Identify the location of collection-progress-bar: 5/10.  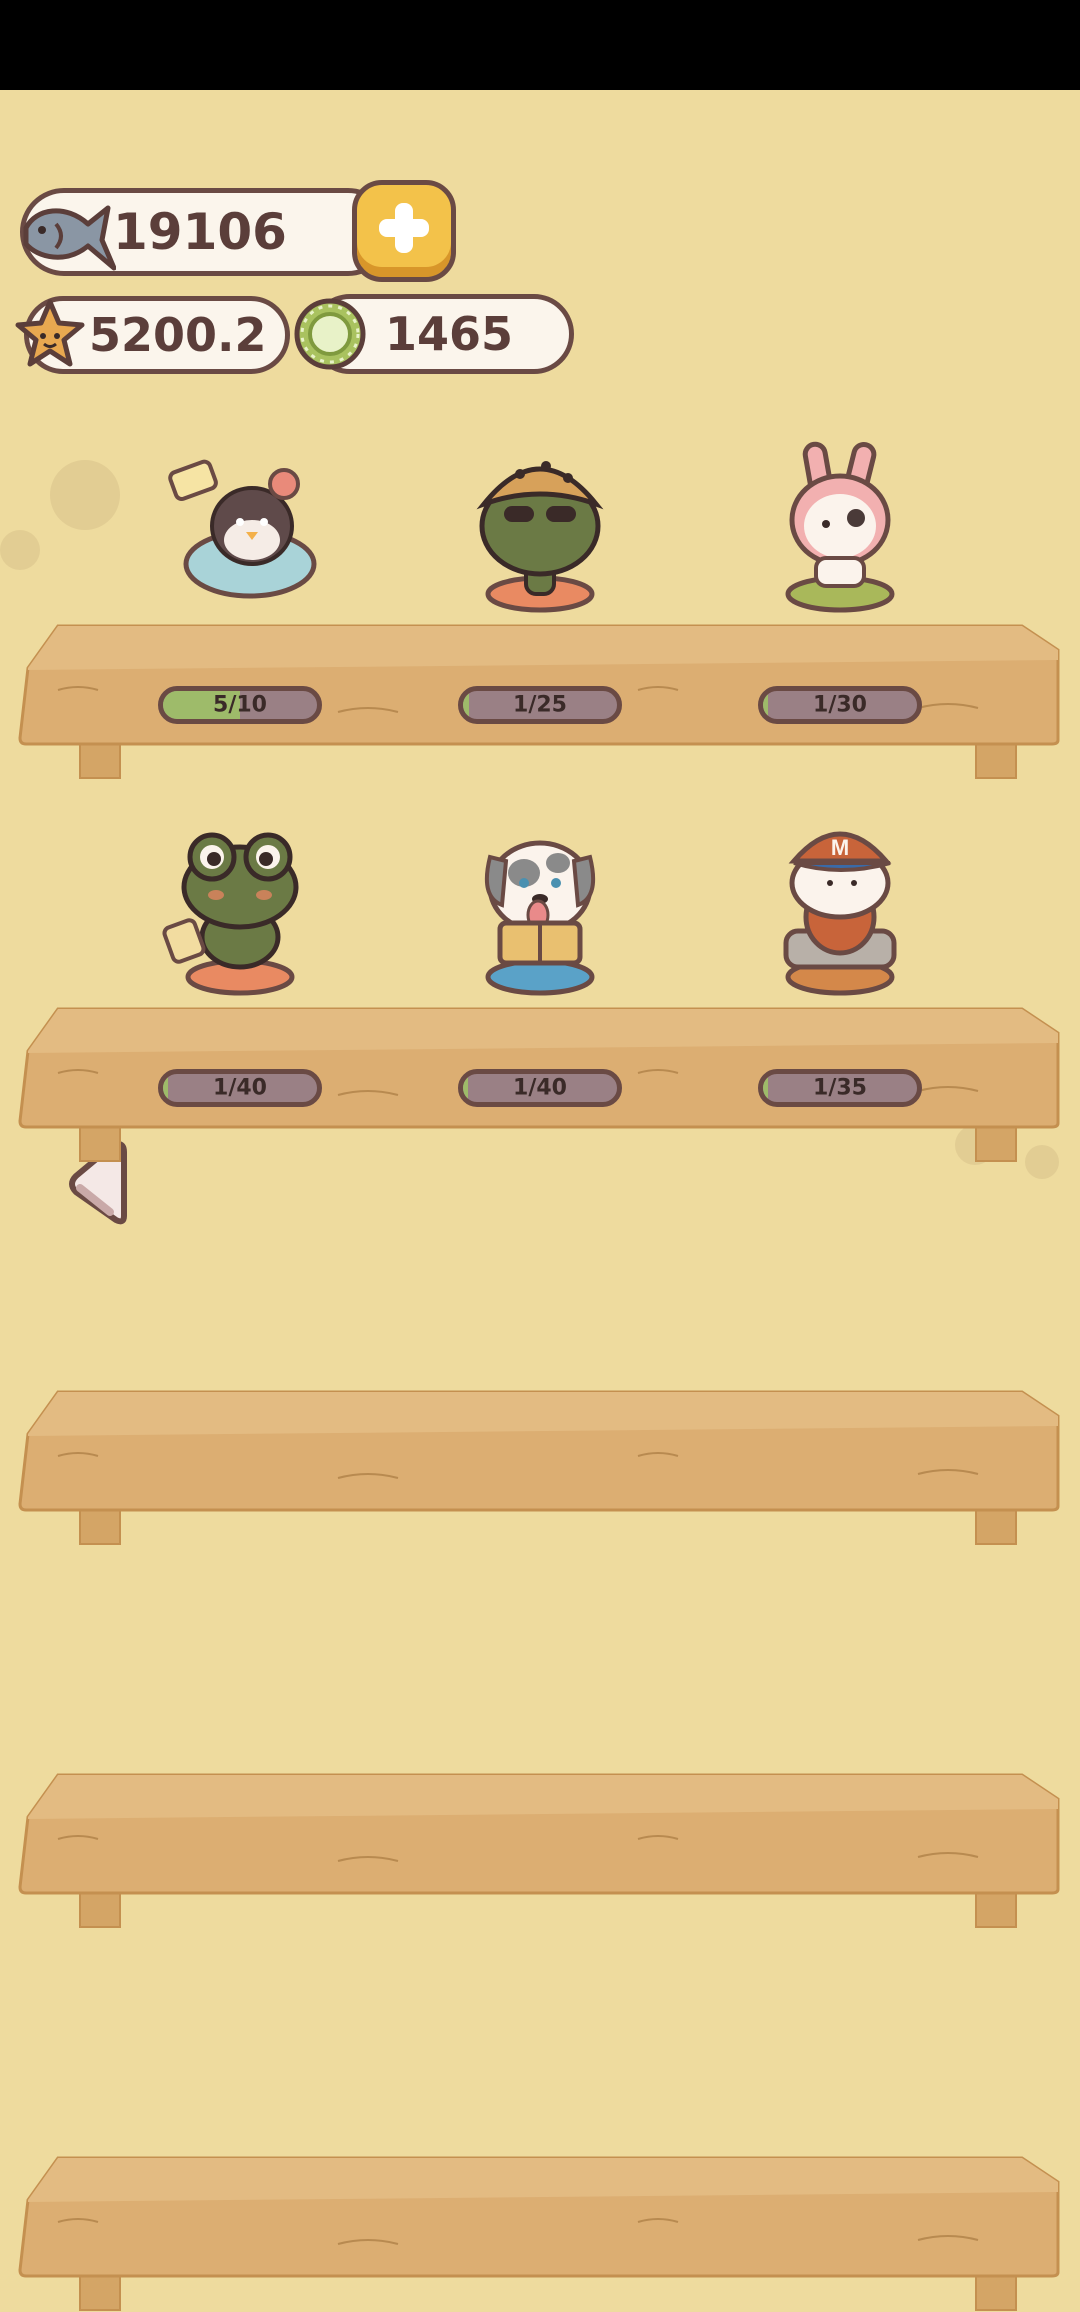
(240, 705).